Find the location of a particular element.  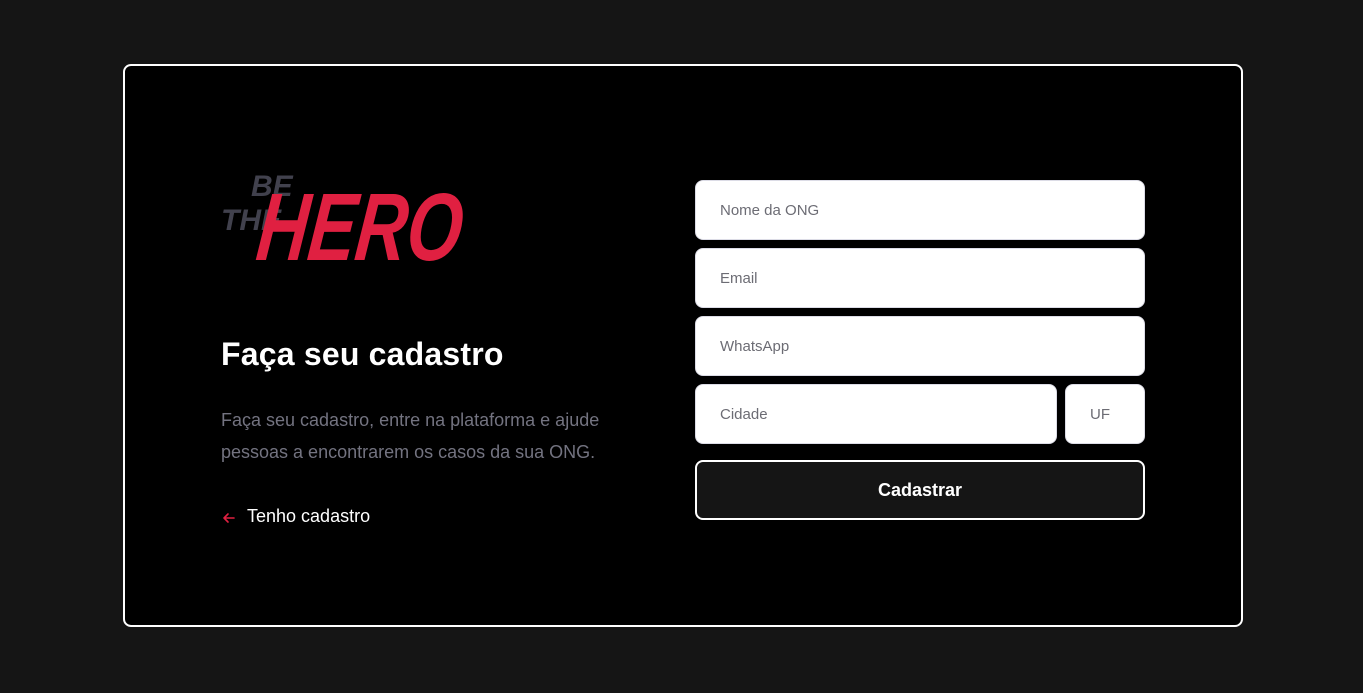

ngo-name-input is located at coordinates (920, 210).